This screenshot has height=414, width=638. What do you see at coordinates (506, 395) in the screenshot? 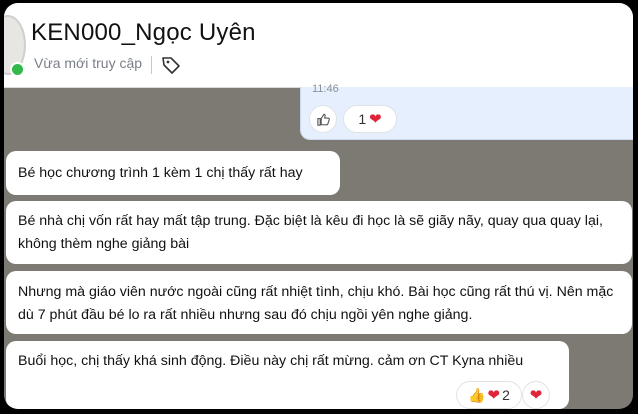
I see `reaction-count: 2` at bounding box center [506, 395].